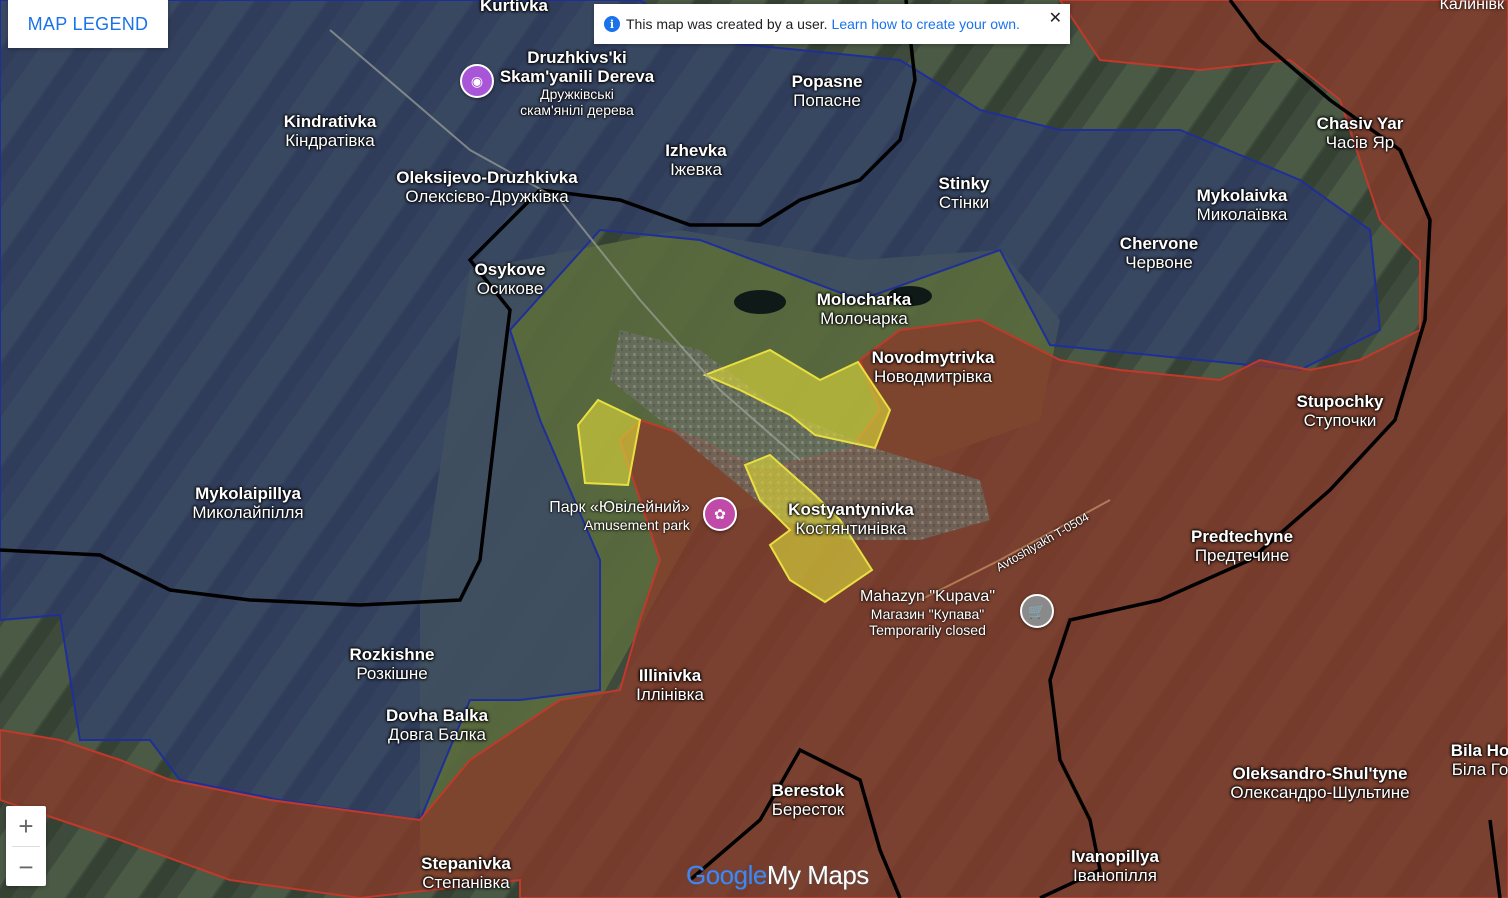 The width and height of the screenshot is (1508, 898). What do you see at coordinates (466, 863) in the screenshot?
I see `place-name-latin: Stepanivka` at bounding box center [466, 863].